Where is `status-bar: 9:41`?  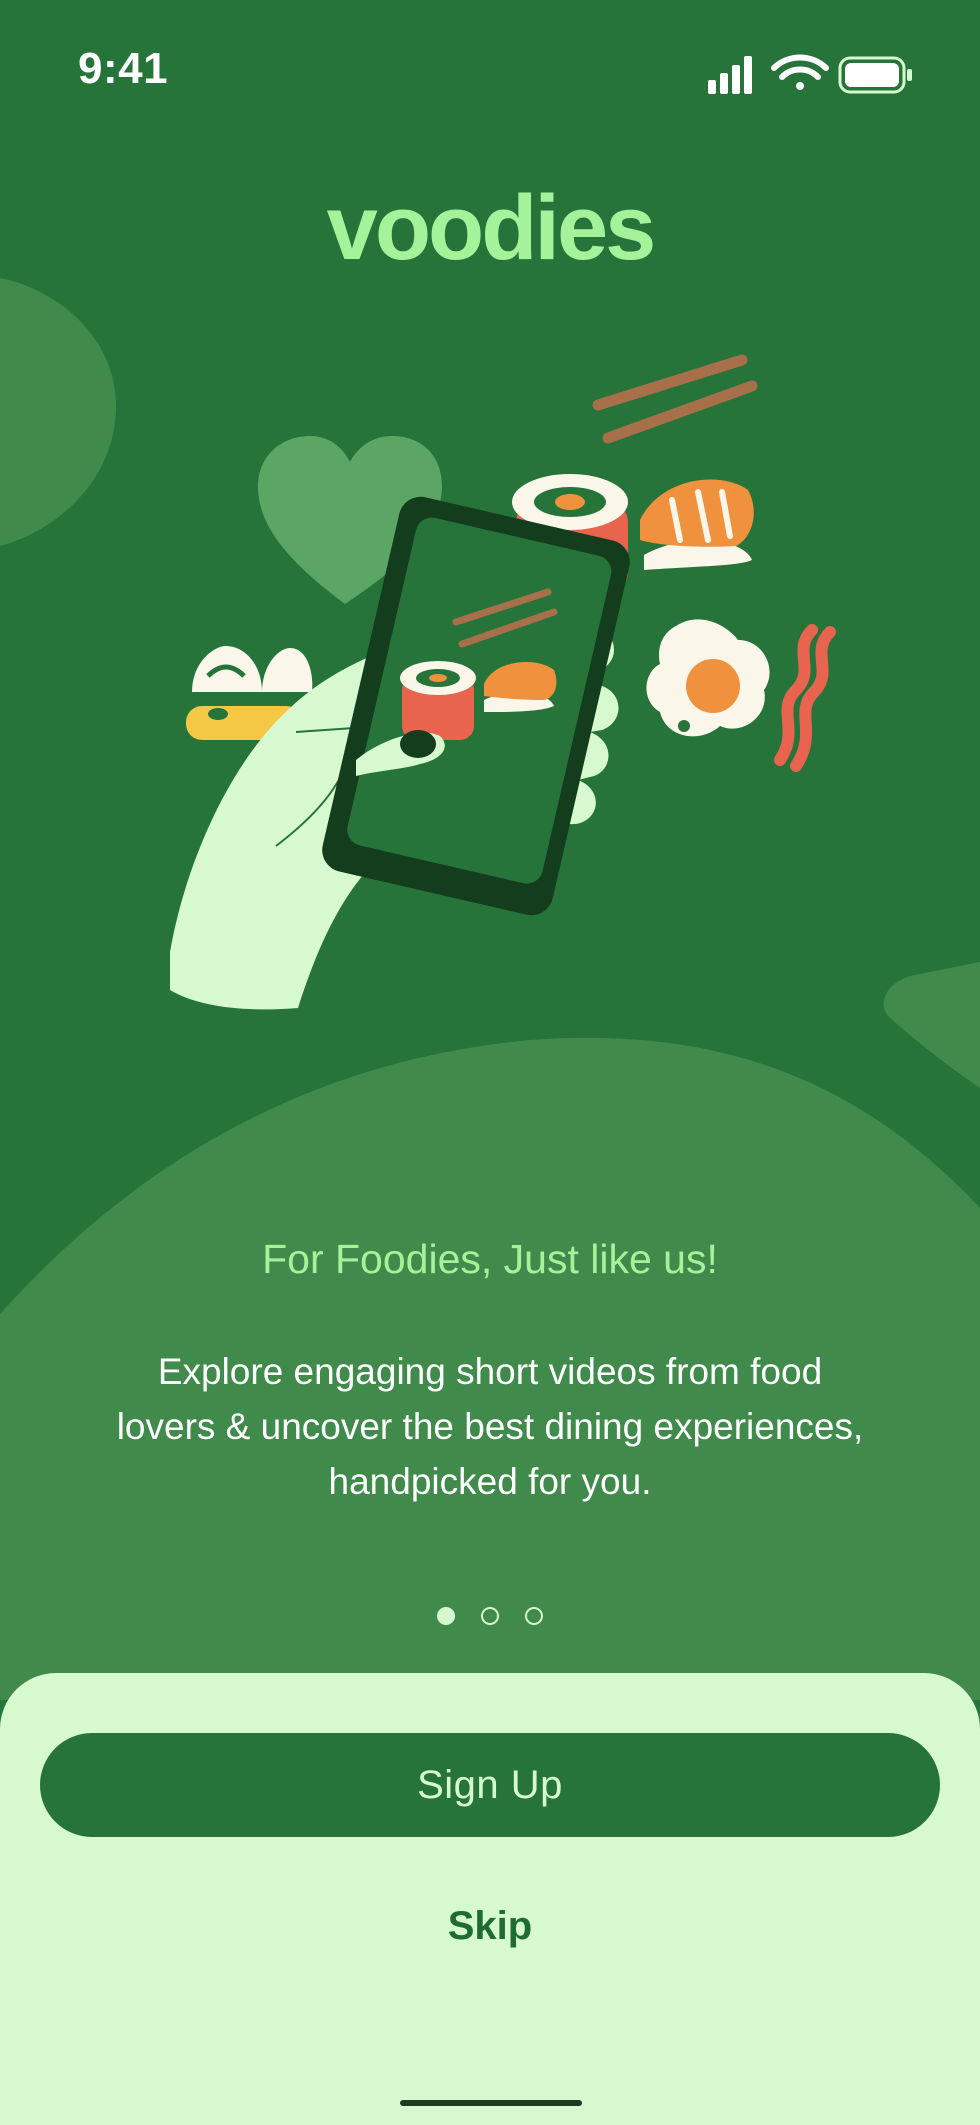
status-bar: 9:41 is located at coordinates (490, 70).